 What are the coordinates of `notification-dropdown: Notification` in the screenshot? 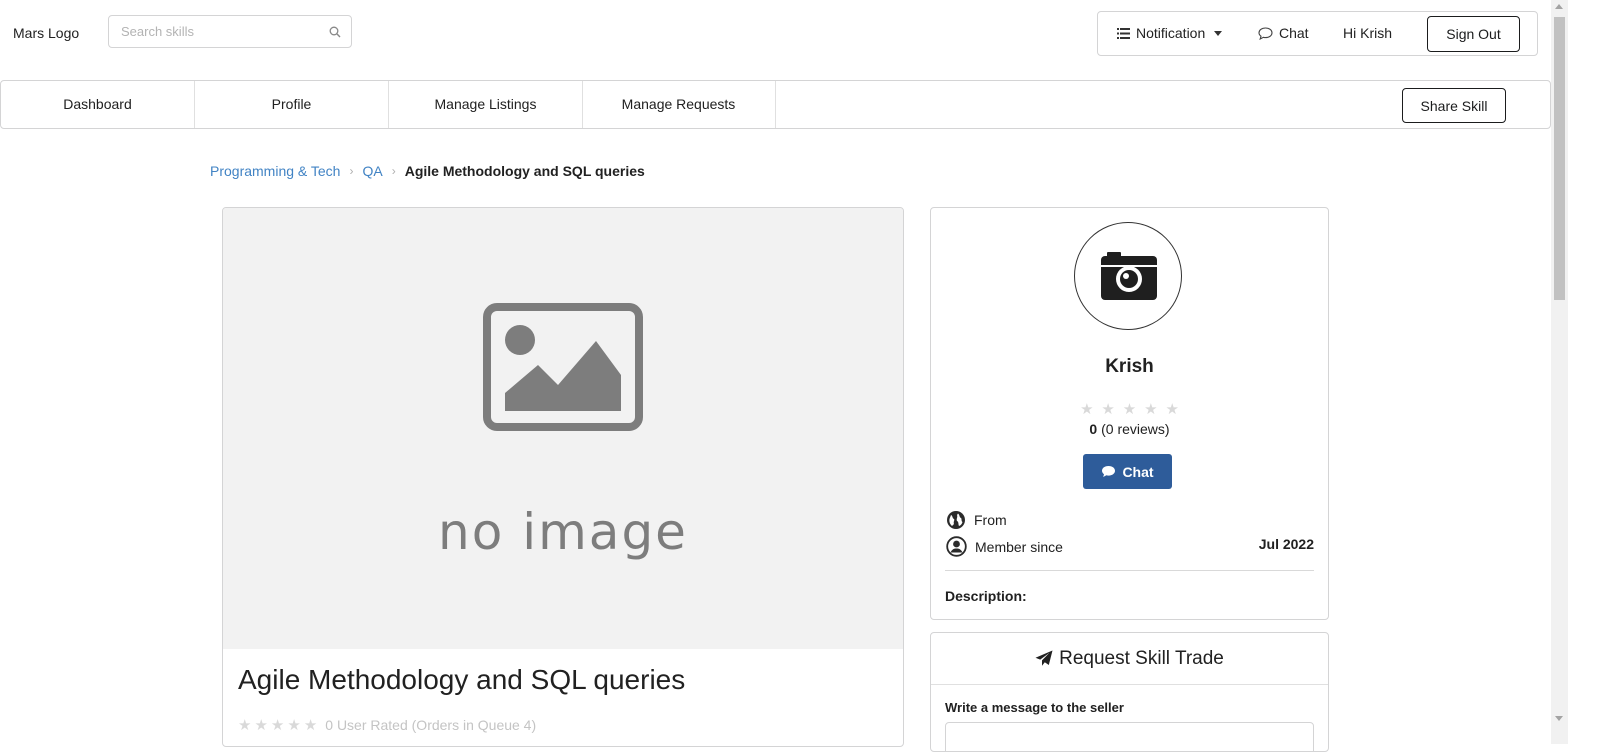 It's located at (1170, 33).